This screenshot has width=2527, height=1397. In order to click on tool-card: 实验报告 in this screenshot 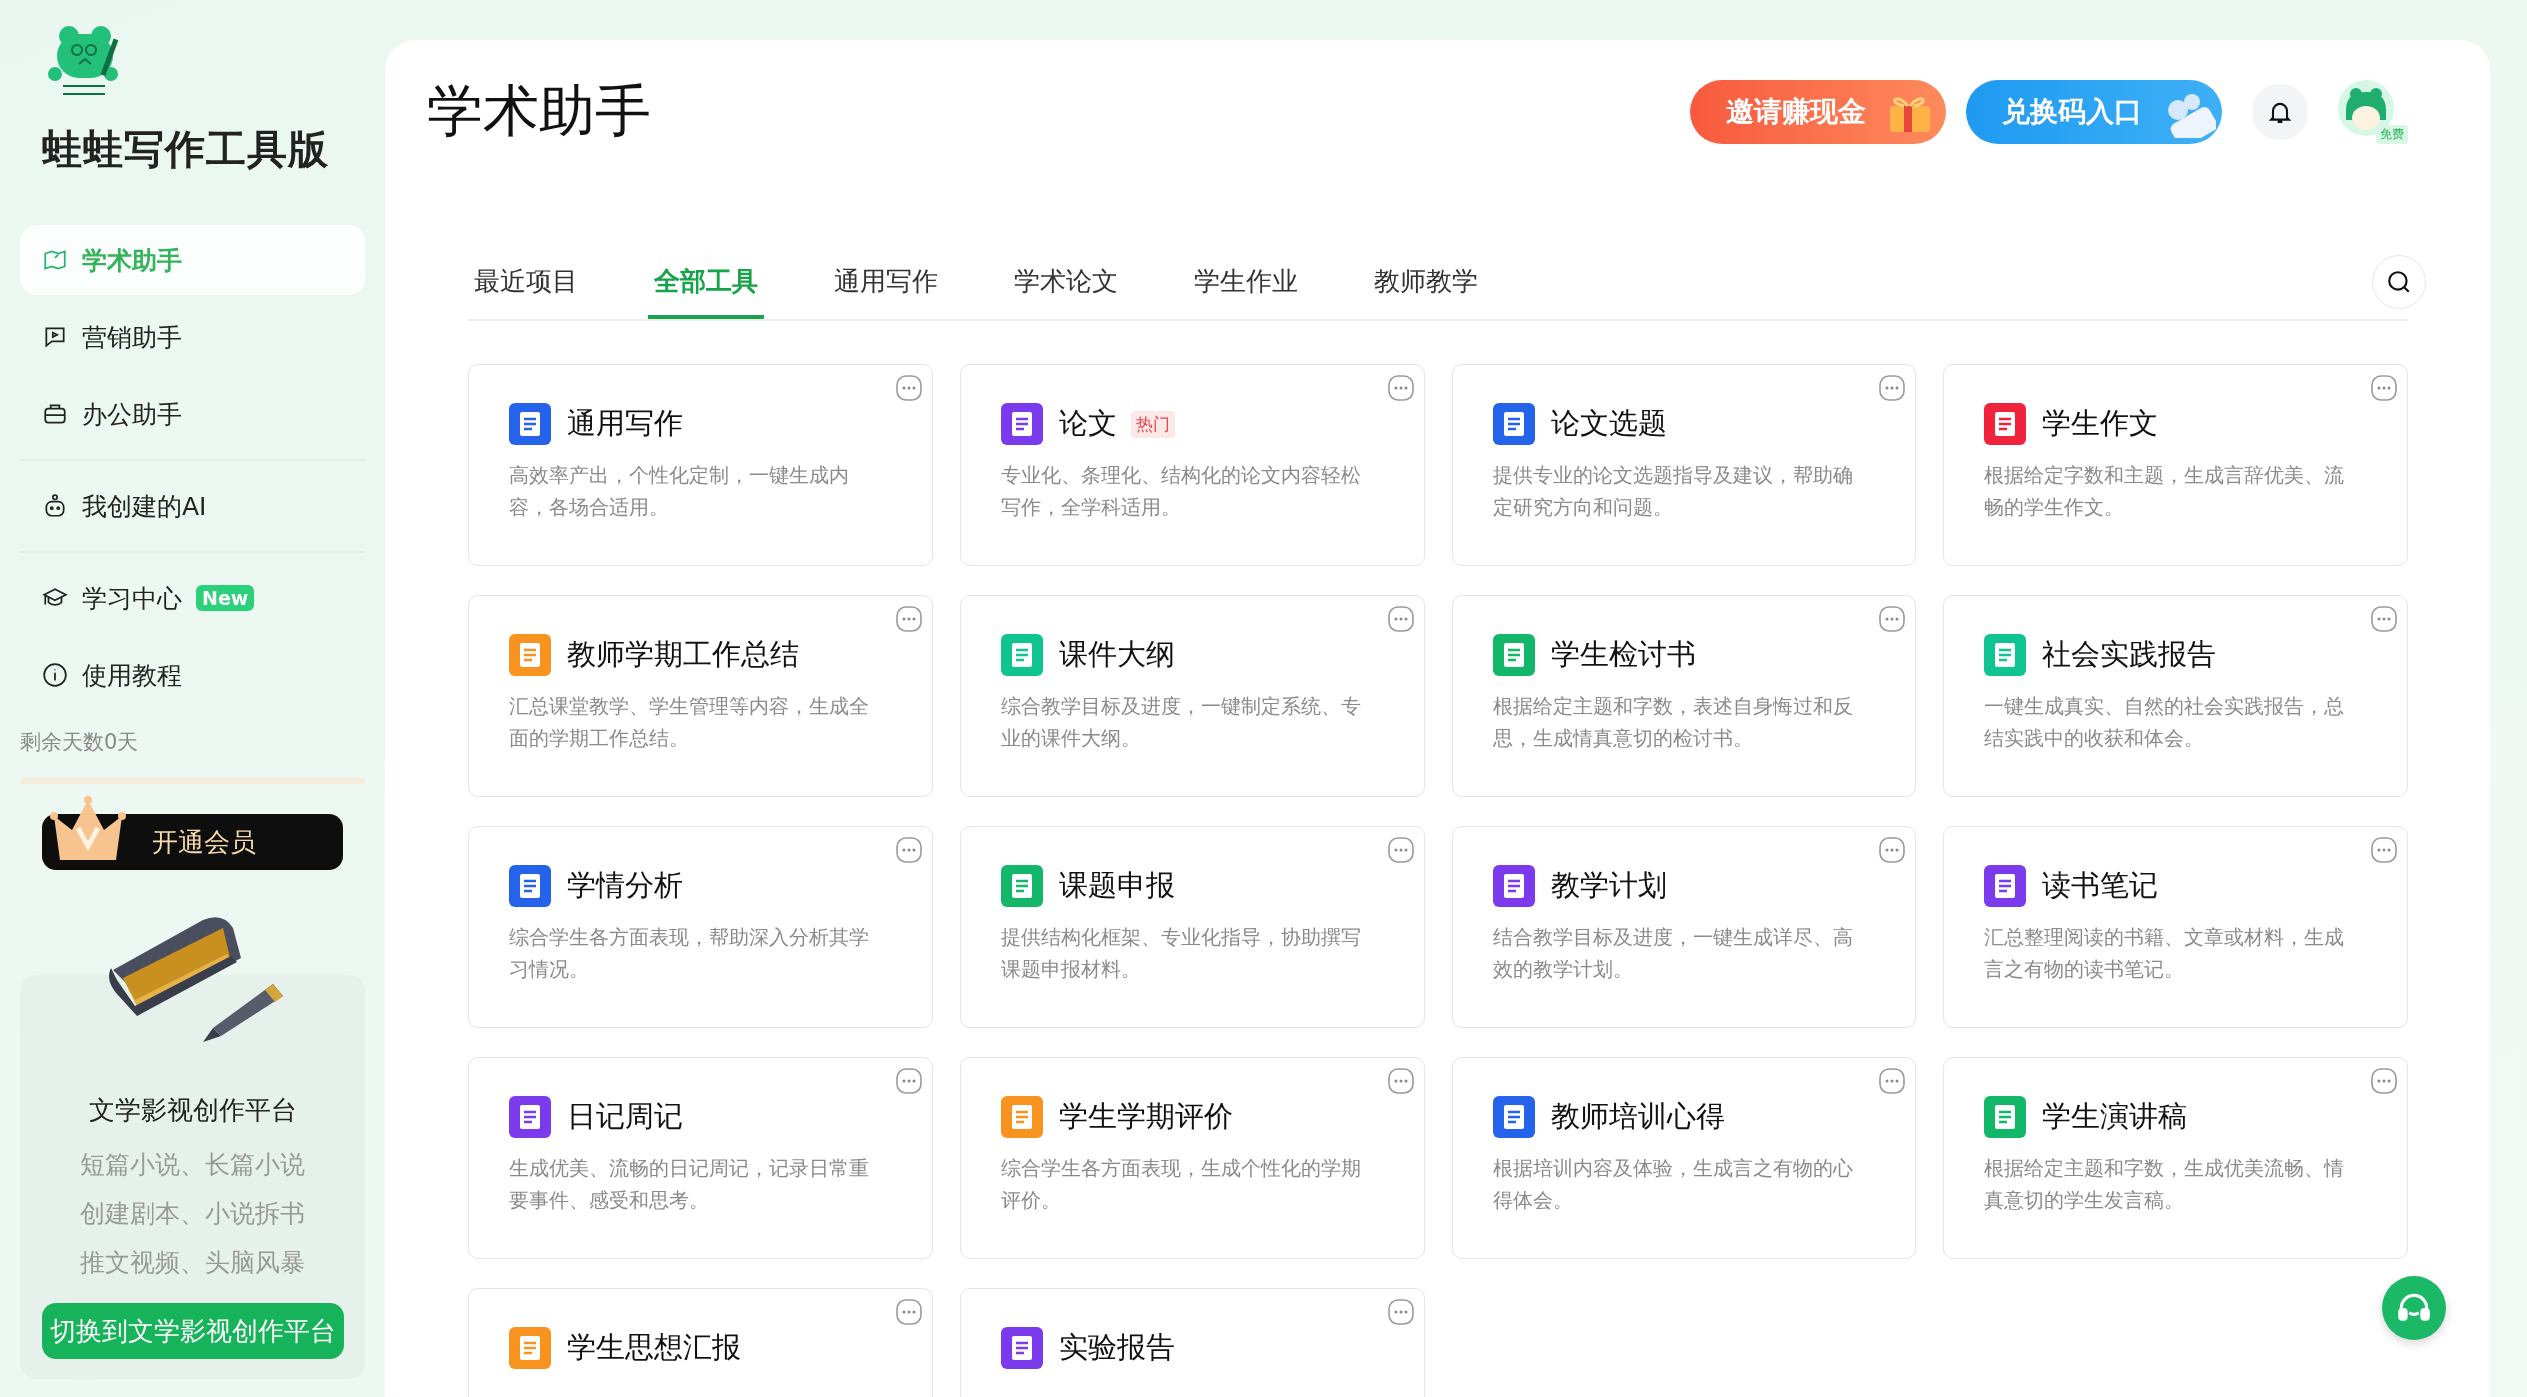, I will do `click(1192, 1342)`.